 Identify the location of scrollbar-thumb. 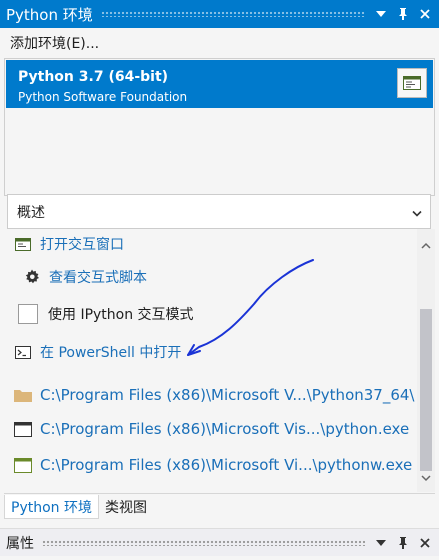
(426, 390).